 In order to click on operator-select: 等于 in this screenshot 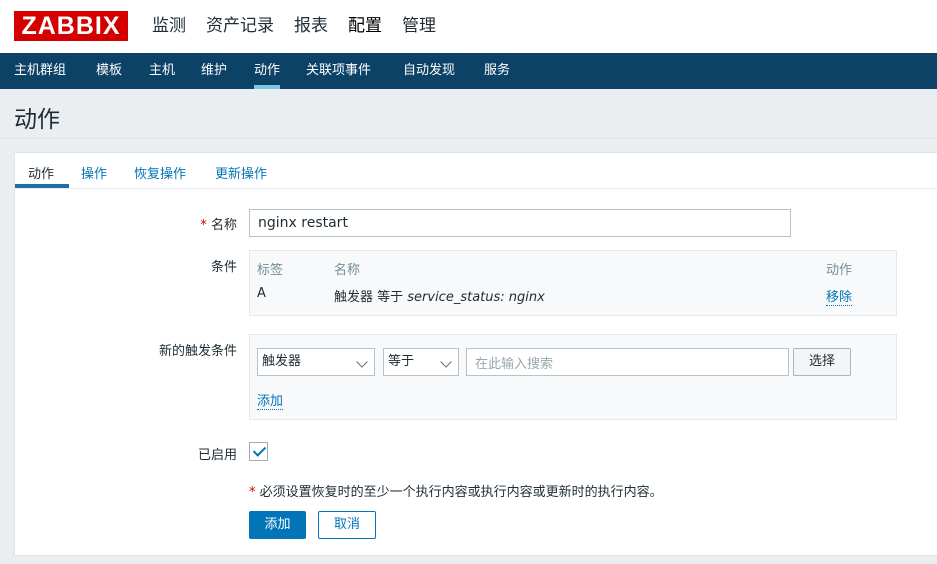, I will do `click(421, 362)`.